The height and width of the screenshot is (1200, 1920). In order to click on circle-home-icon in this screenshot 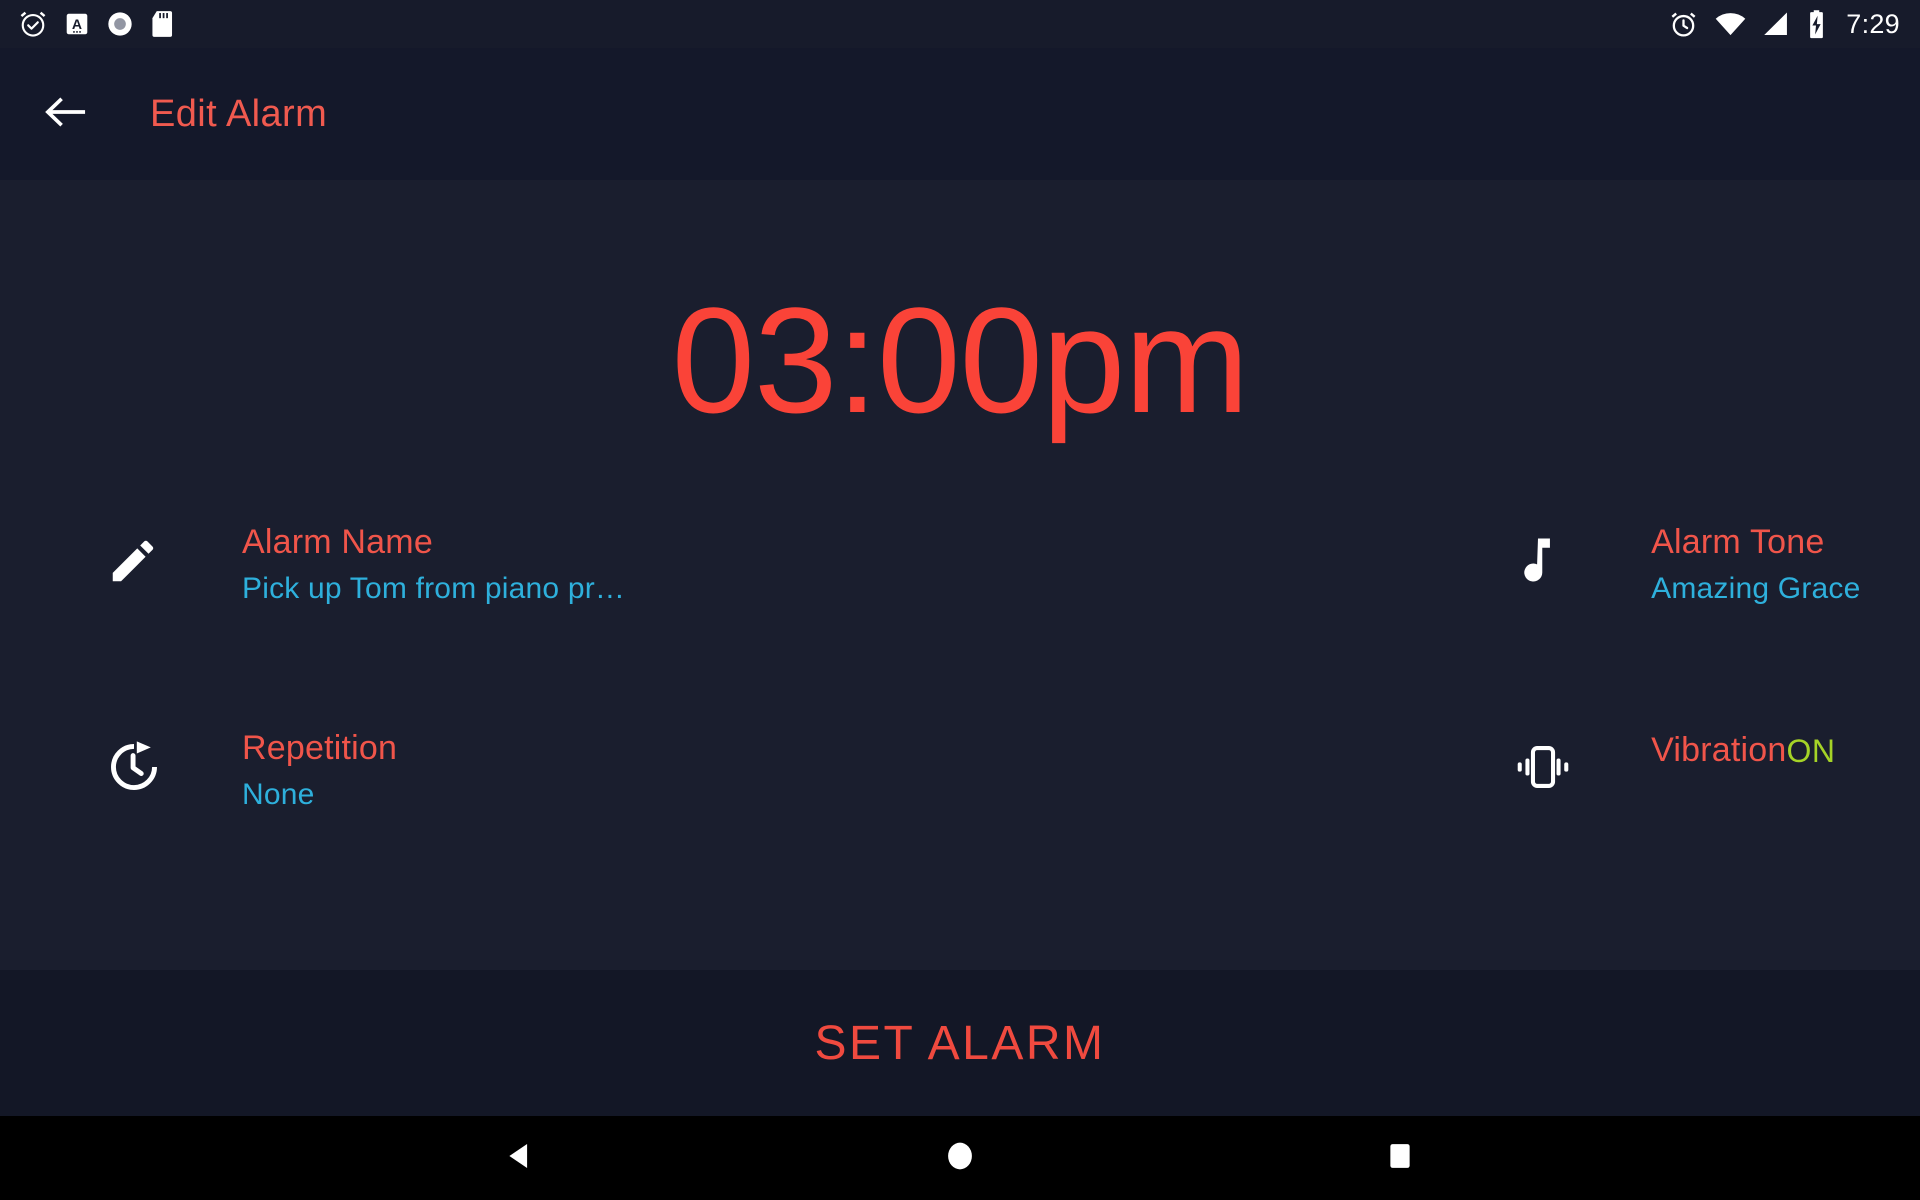, I will do `click(960, 1158)`.